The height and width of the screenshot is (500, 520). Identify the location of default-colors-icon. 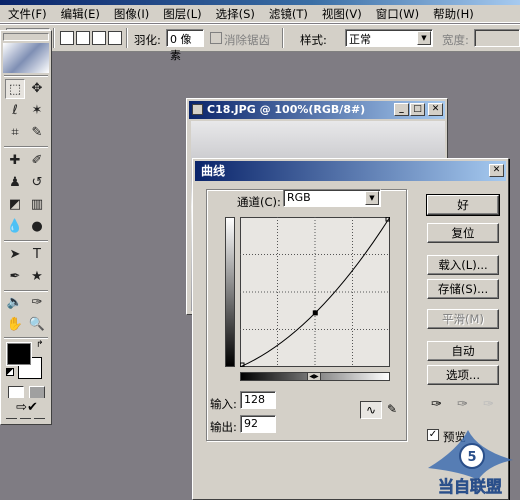
(10, 372).